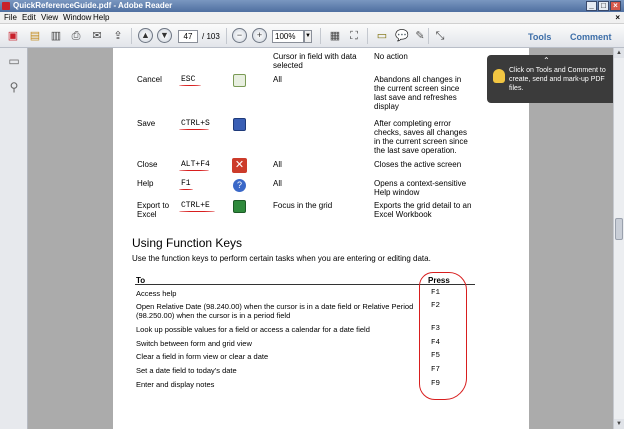  Describe the element at coordinates (195, 164) in the screenshot. I see `shortcut-keys: ALT+F4` at that location.